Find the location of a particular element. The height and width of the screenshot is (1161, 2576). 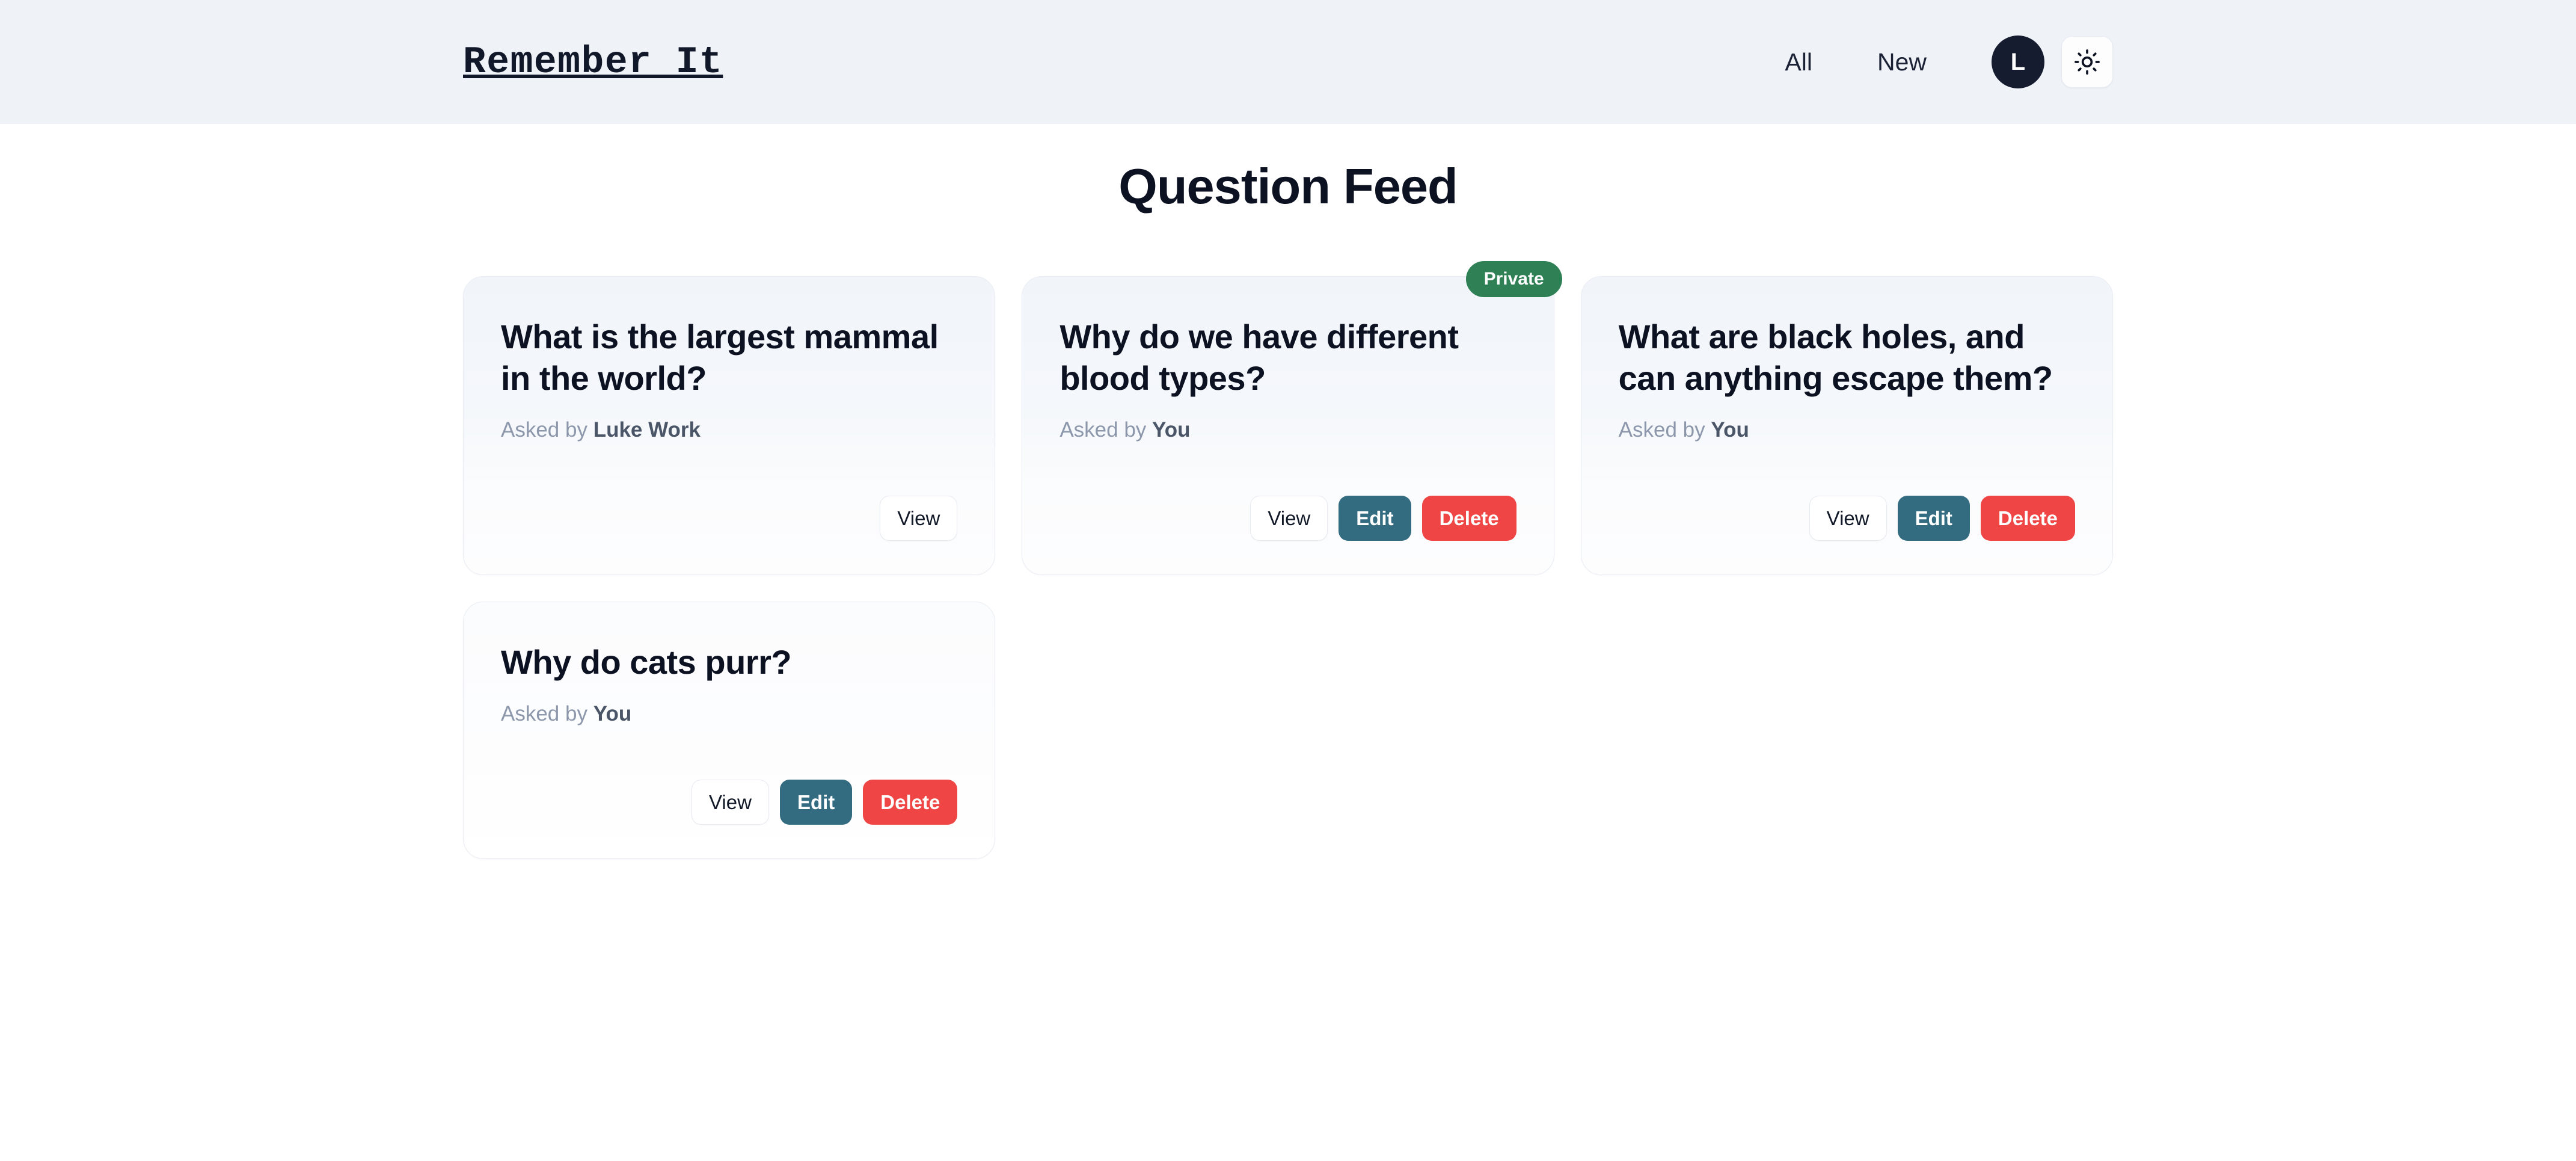

question-title: Why do cats purr? is located at coordinates (646, 662).